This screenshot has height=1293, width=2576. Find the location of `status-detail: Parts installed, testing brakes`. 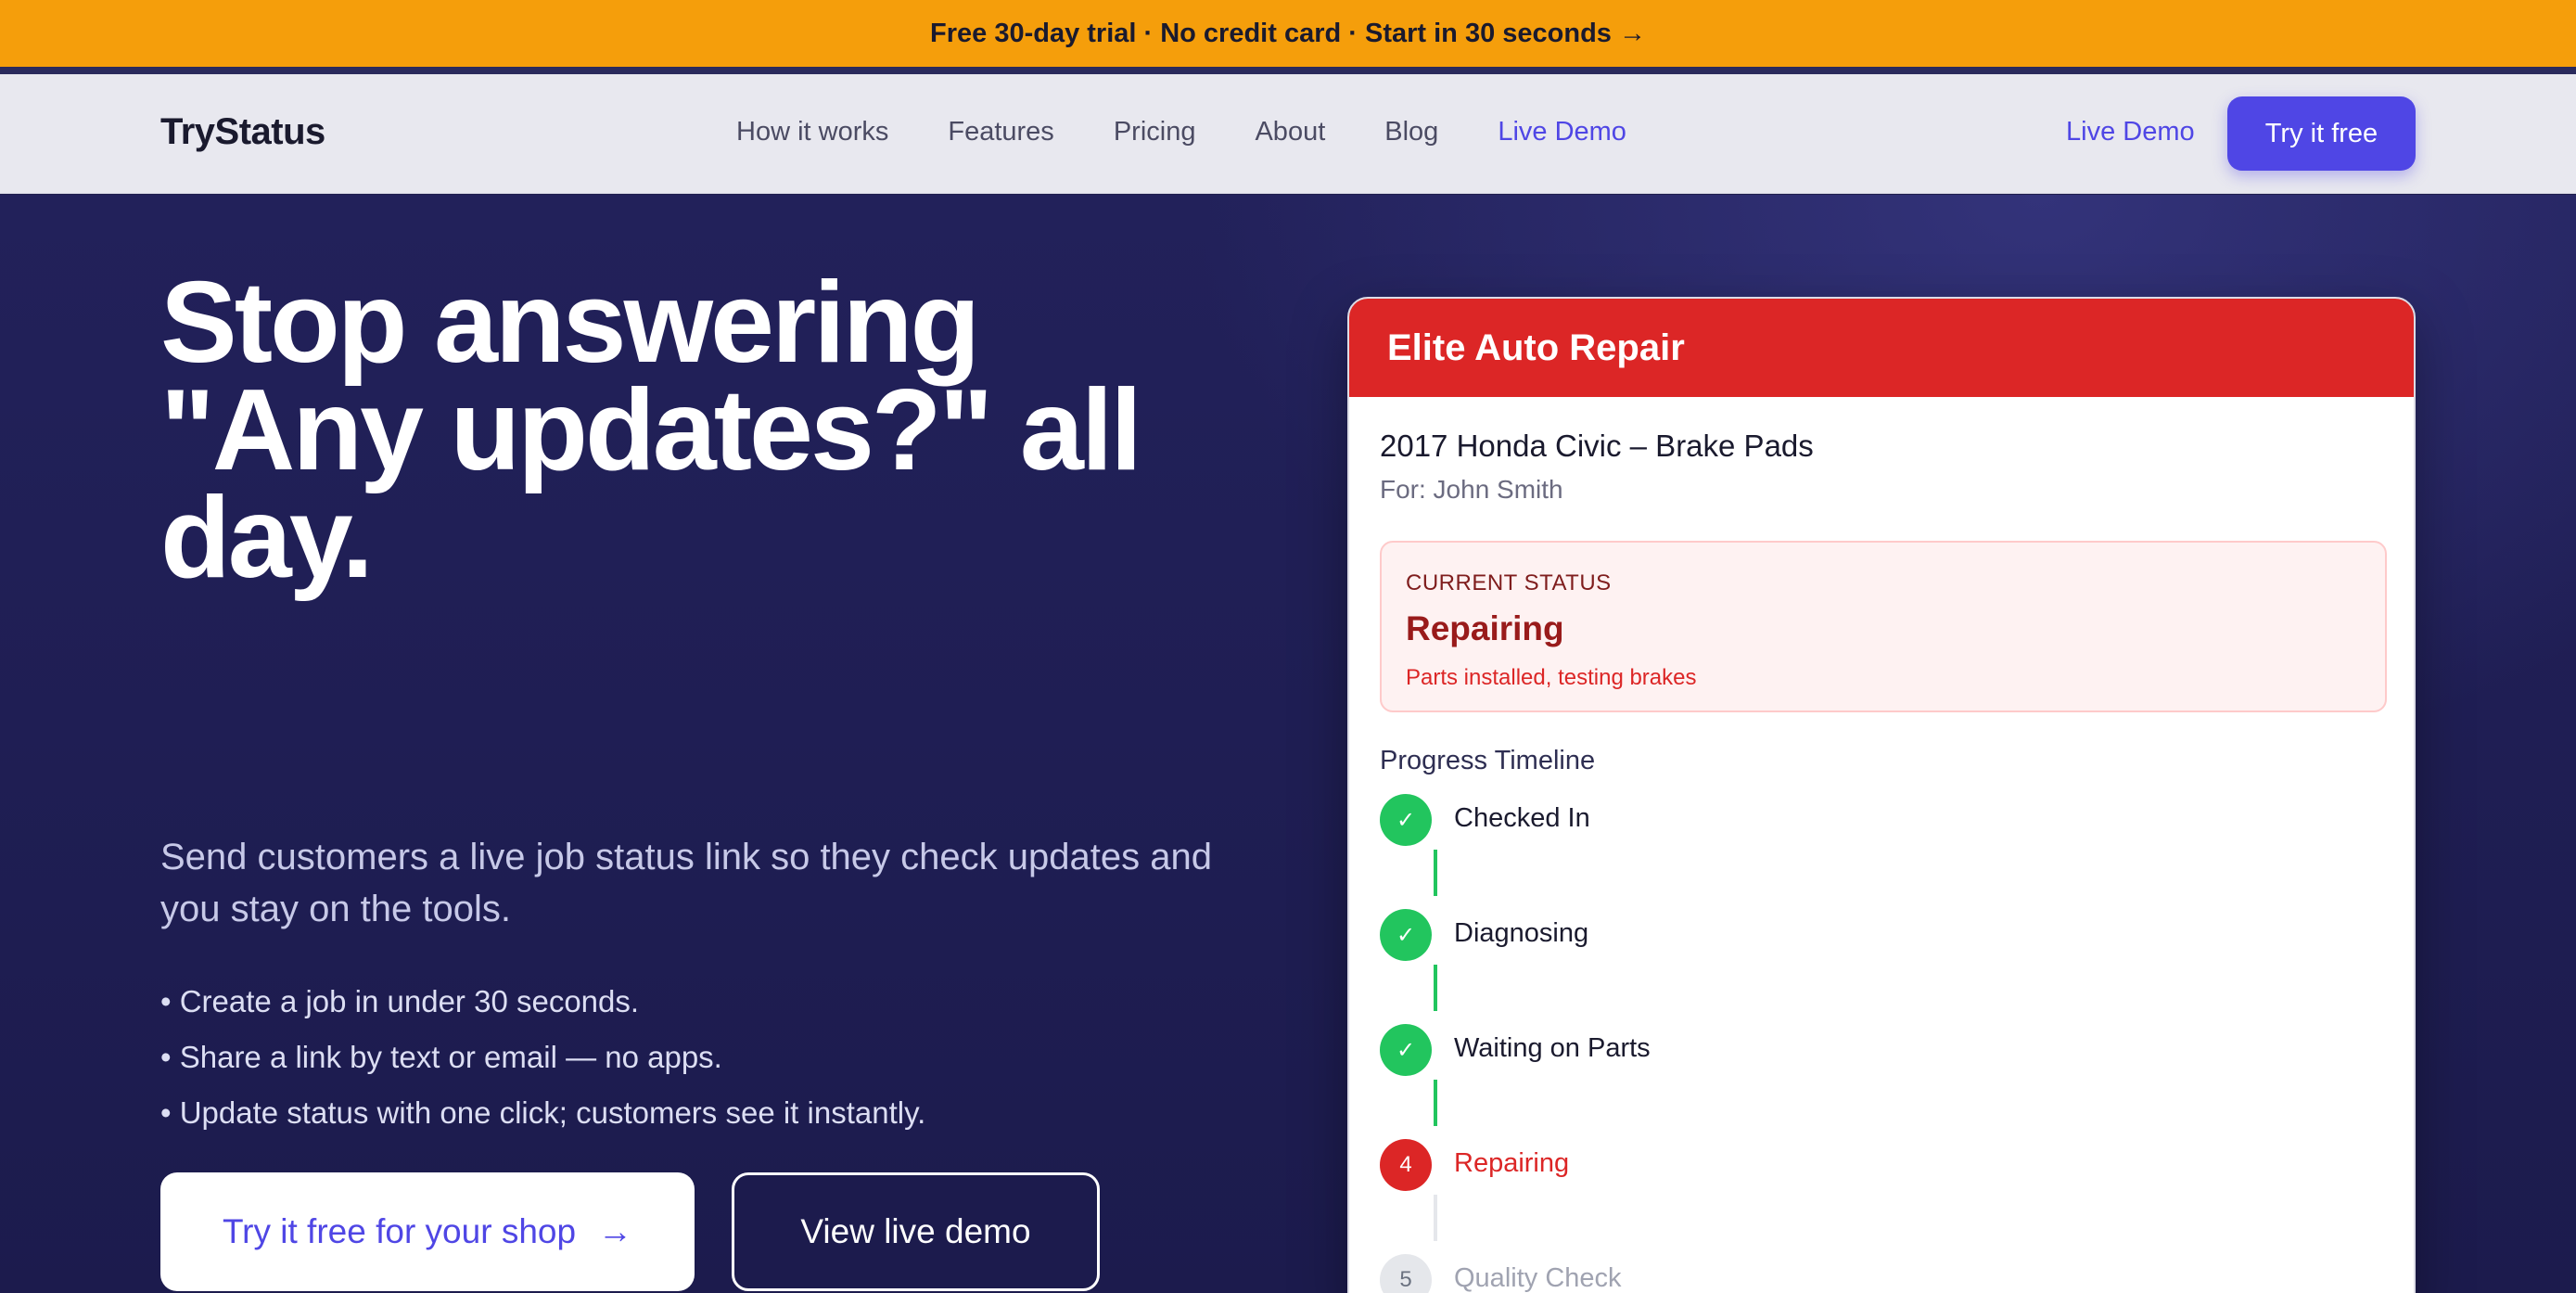

status-detail: Parts installed, testing brakes is located at coordinates (1552, 677).